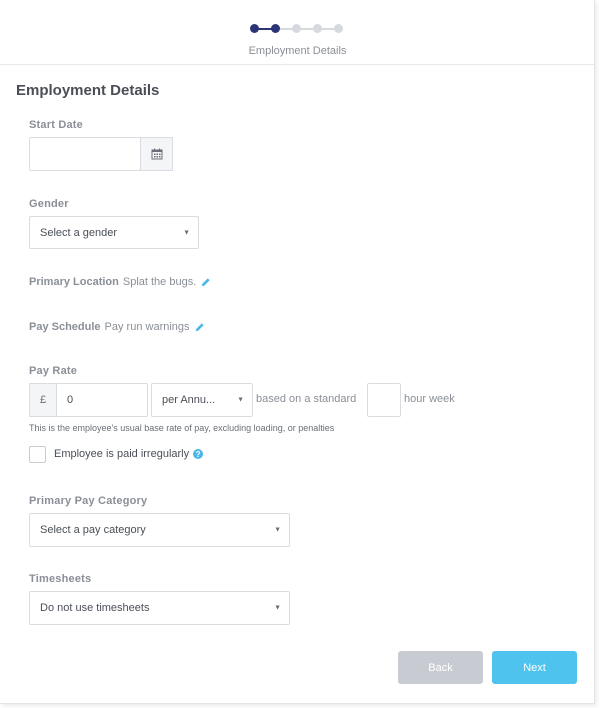  I want to click on pay-schedule-row: Pay Schedule Pay run warnings, so click(117, 327).